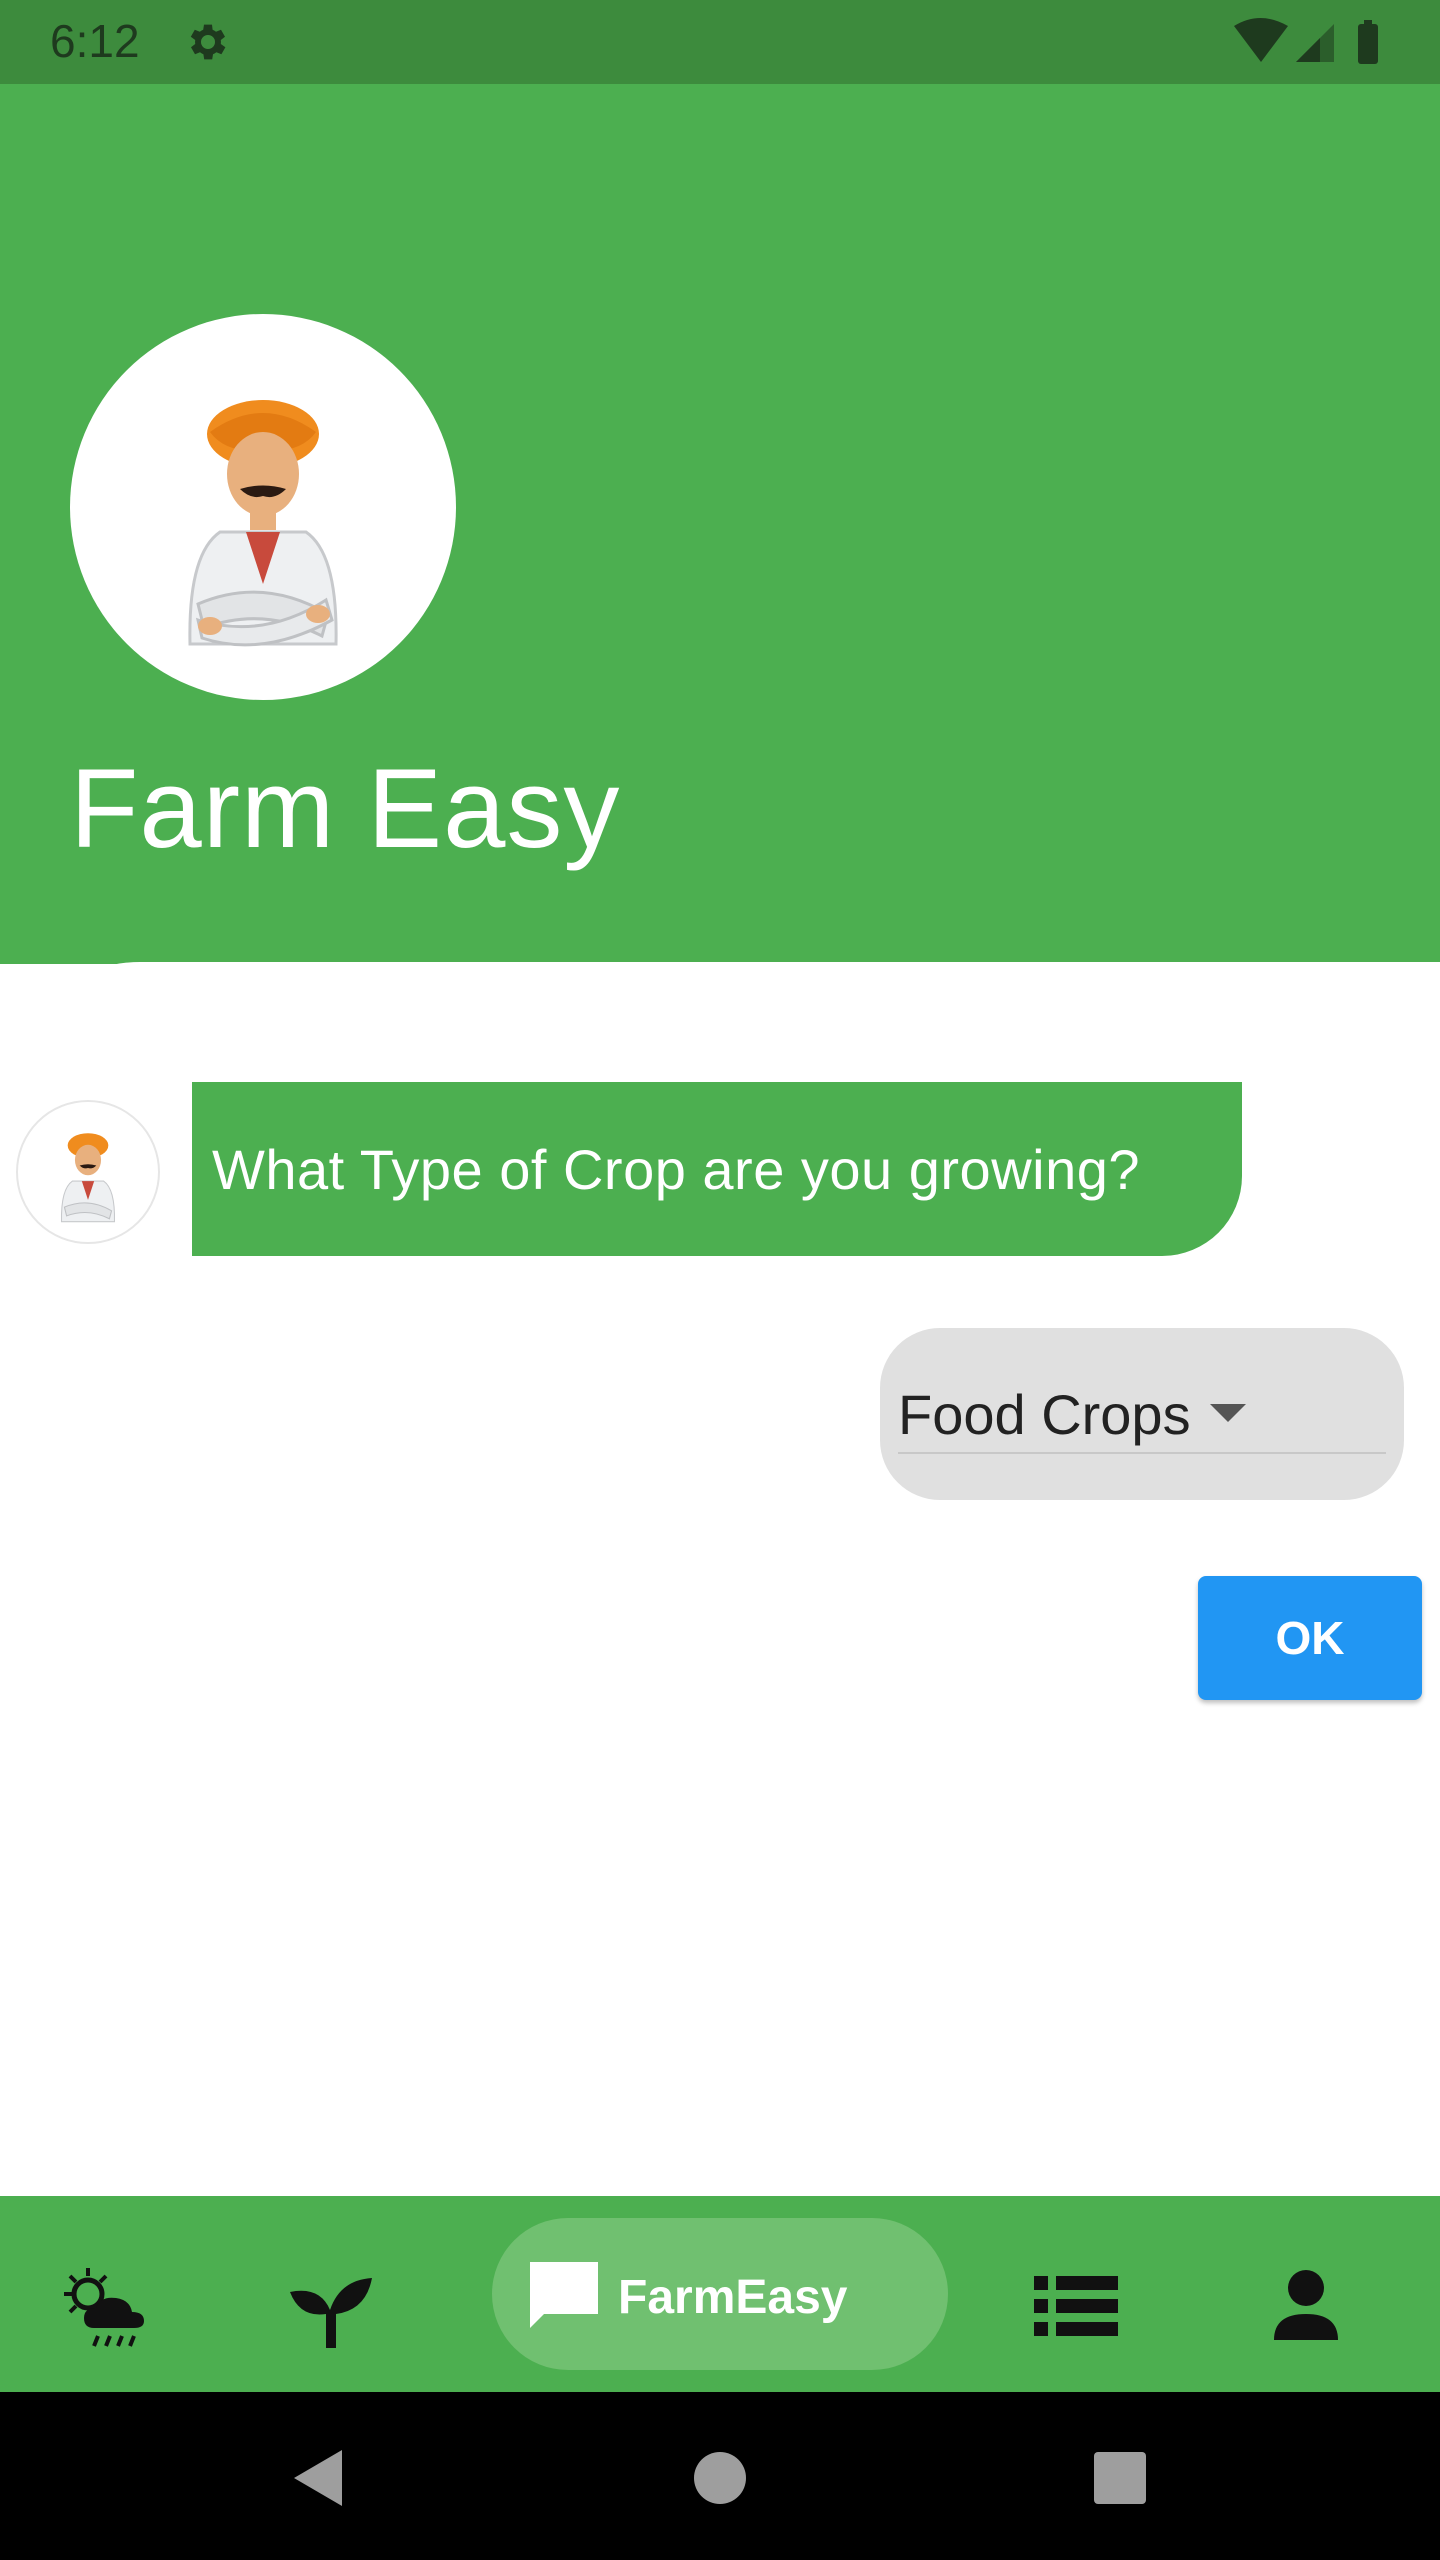 The height and width of the screenshot is (2560, 1440). I want to click on battery-icon, so click(1368, 42).